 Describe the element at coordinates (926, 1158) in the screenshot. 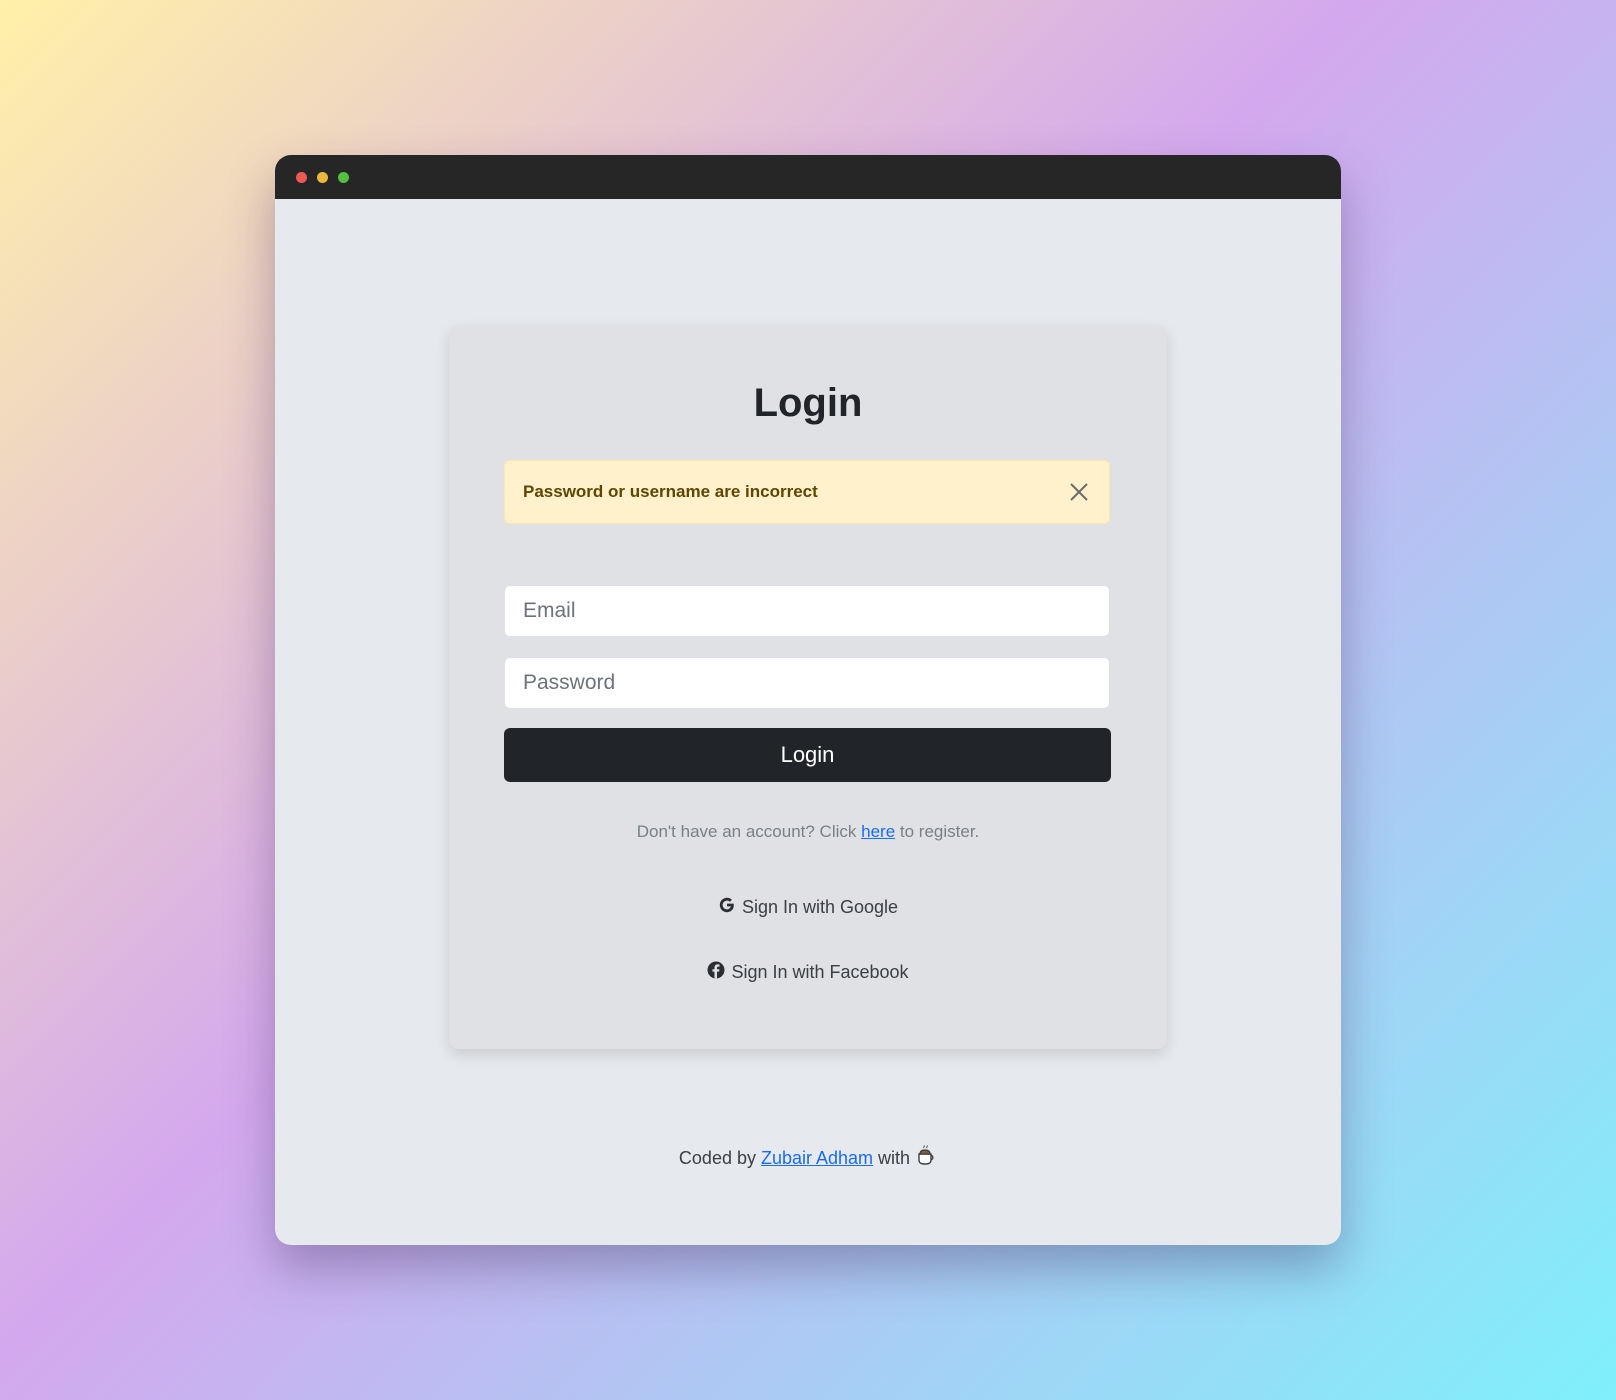

I see `coffee-icon` at that location.